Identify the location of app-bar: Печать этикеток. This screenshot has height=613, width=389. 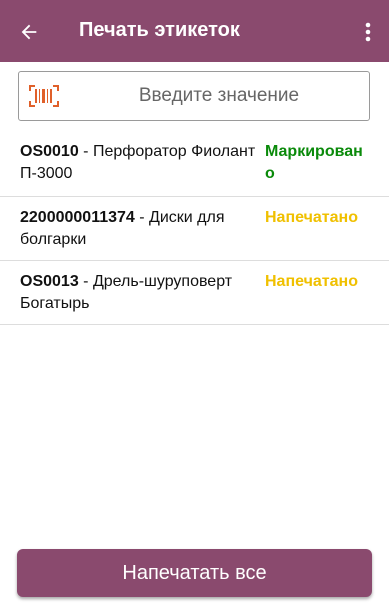
(194, 31).